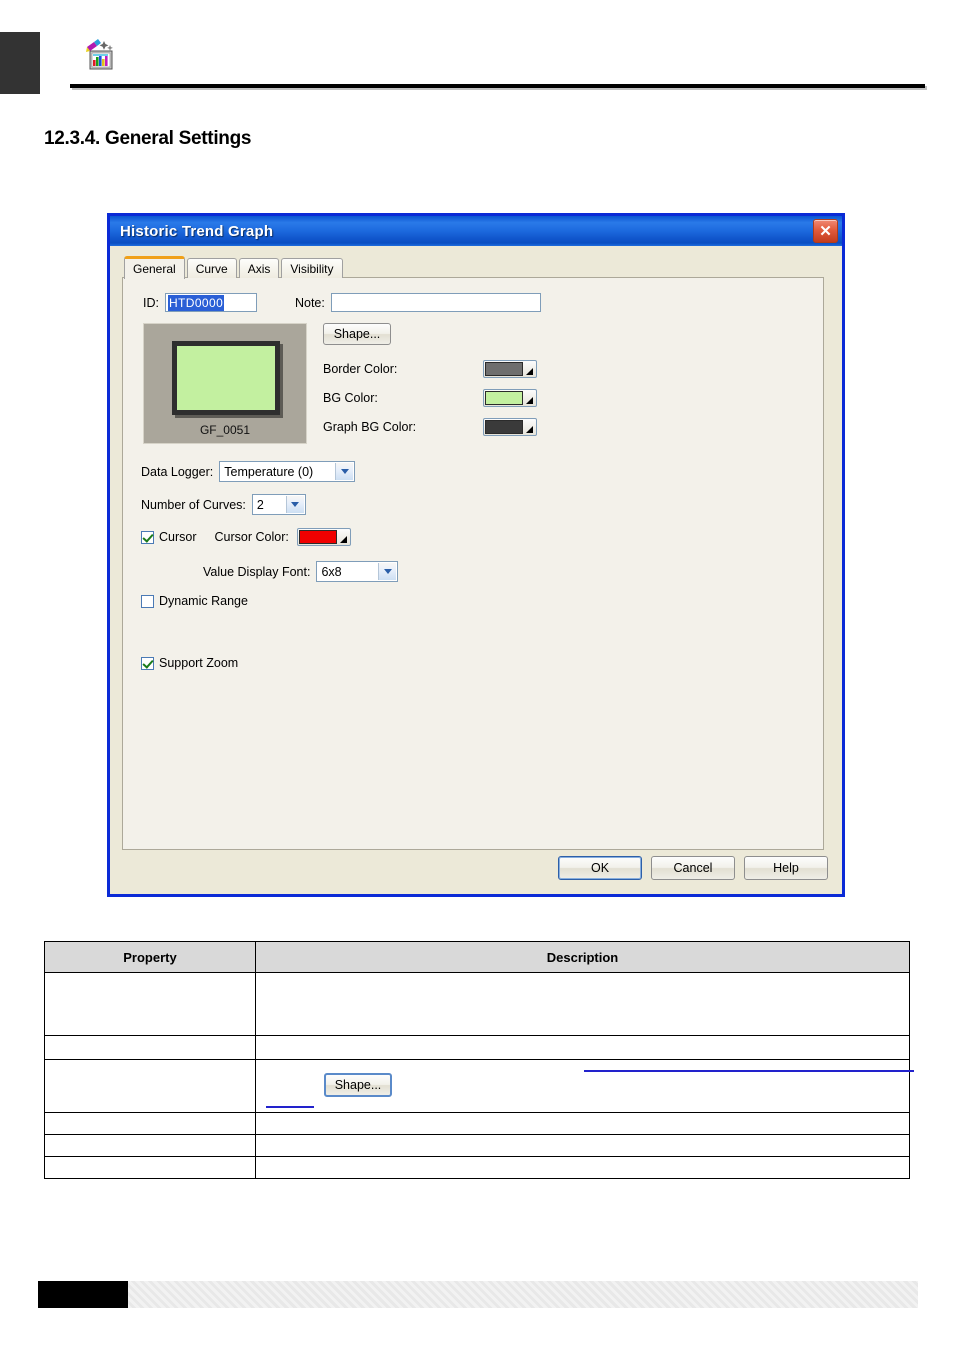  I want to click on support-zoom-row: Support Zoom, so click(189, 663).